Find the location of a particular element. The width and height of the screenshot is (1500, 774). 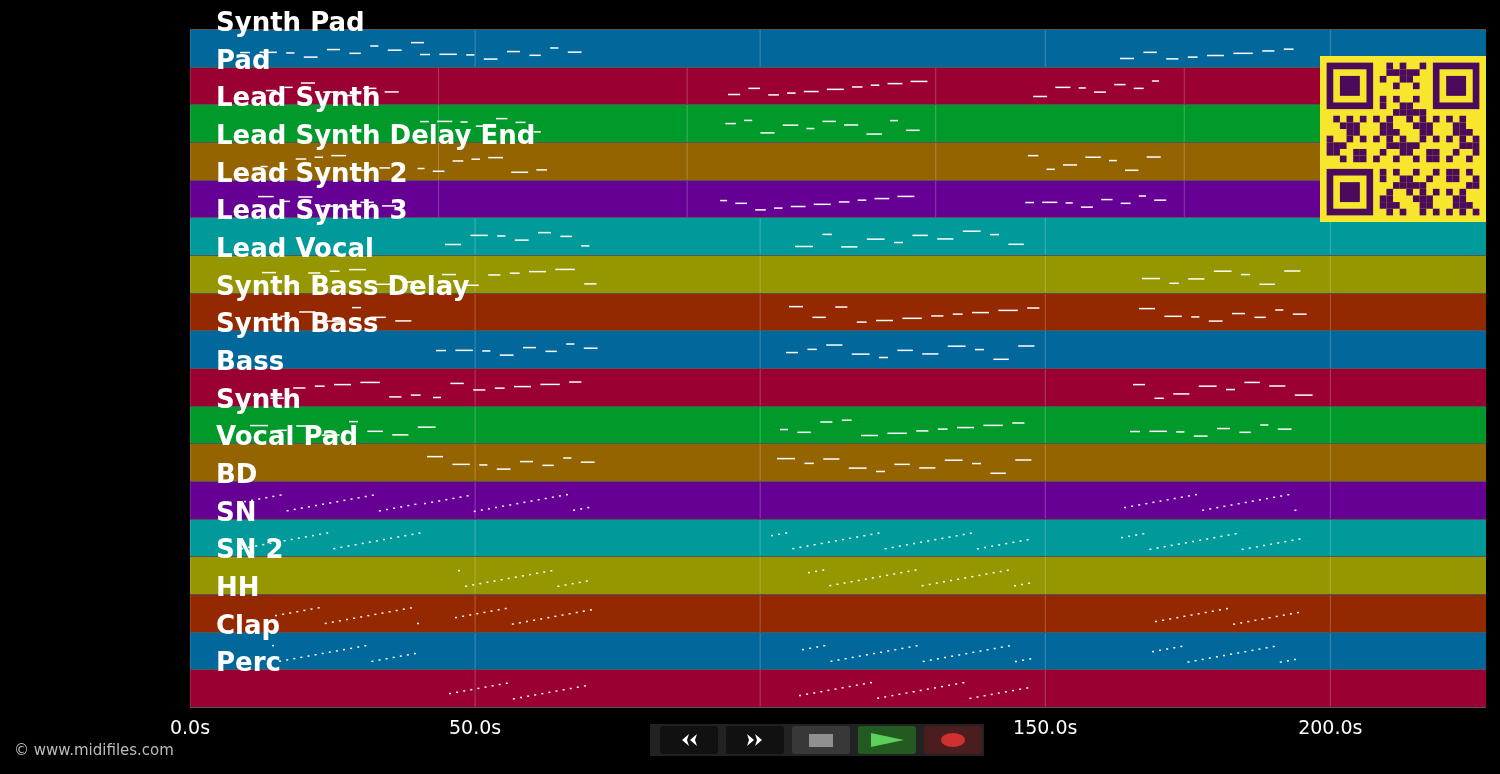

record-button is located at coordinates (953, 740).